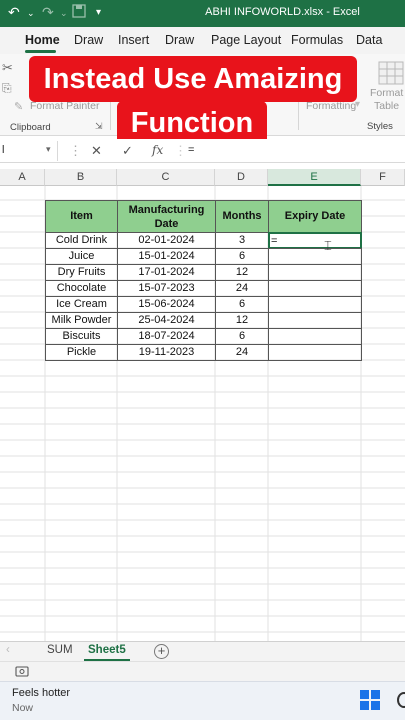  I want to click on more-options-icon: ⋮, so click(75, 150).